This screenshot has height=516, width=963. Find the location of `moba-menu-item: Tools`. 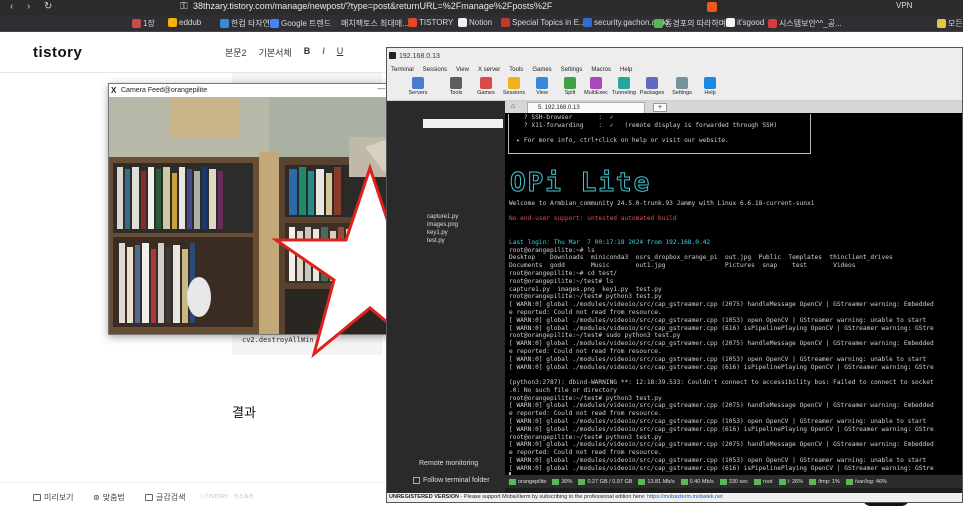

moba-menu-item: Tools is located at coordinates (516, 70).